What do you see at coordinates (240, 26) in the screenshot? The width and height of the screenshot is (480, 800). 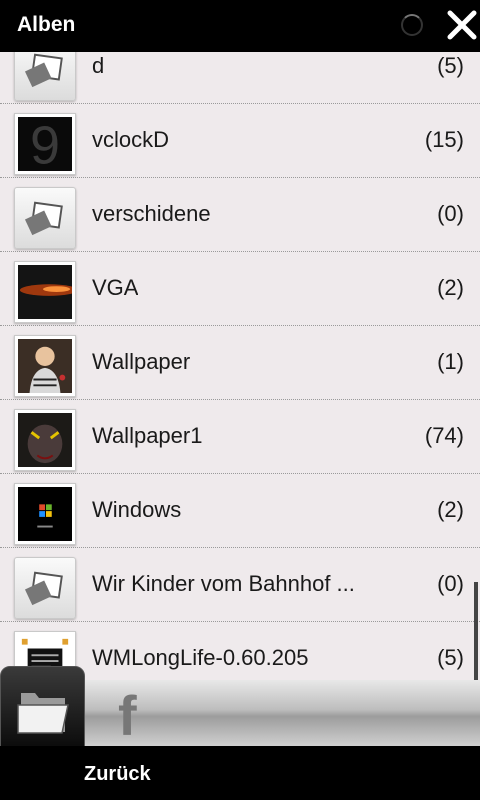 I see `title-bar: Alben` at bounding box center [240, 26].